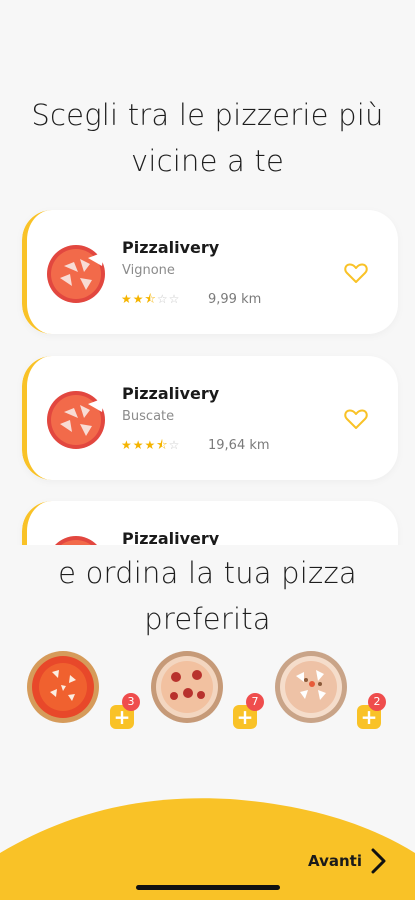 Image resolution: width=415 pixels, height=900 pixels. What do you see at coordinates (378, 861) in the screenshot?
I see `chevron-right-icon` at bounding box center [378, 861].